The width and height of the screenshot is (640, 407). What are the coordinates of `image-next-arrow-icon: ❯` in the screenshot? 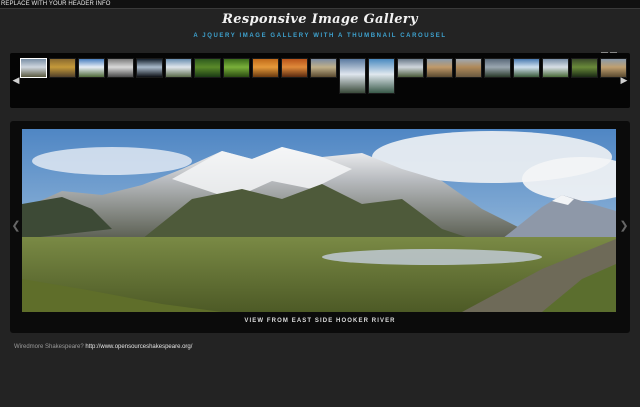 It's located at (624, 226).